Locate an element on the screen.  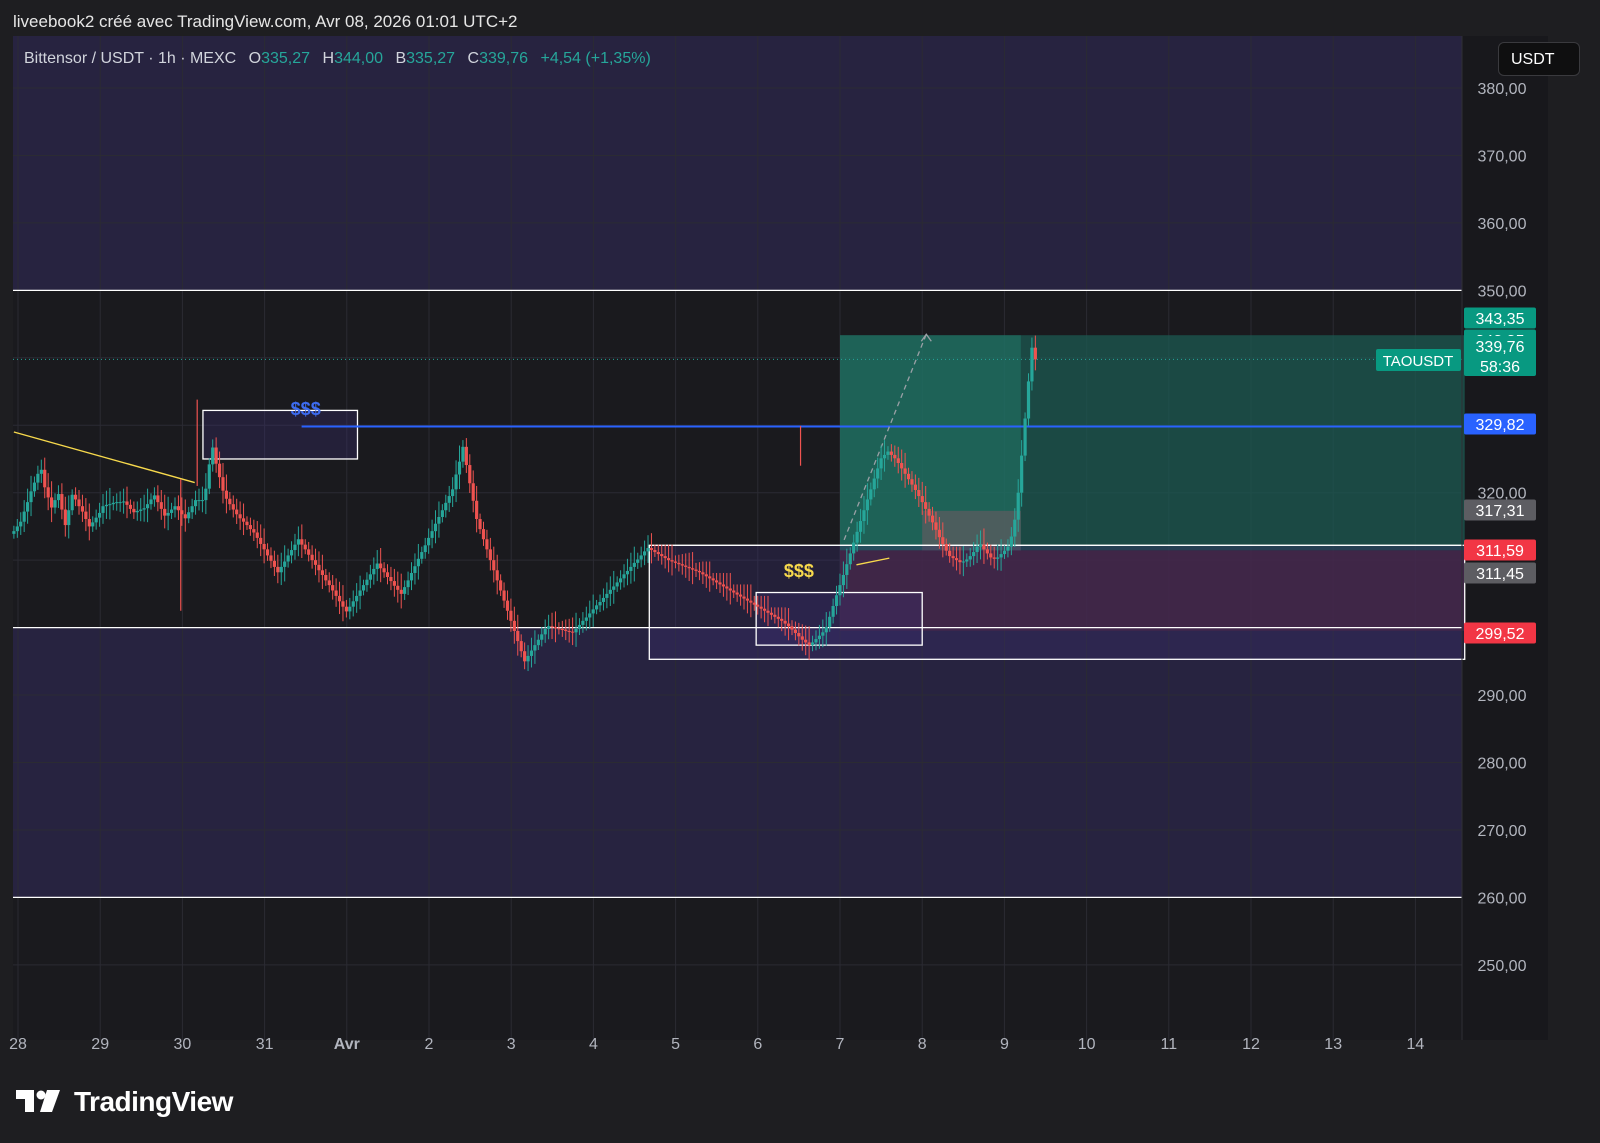
low-value: 335,27 is located at coordinates (431, 58).